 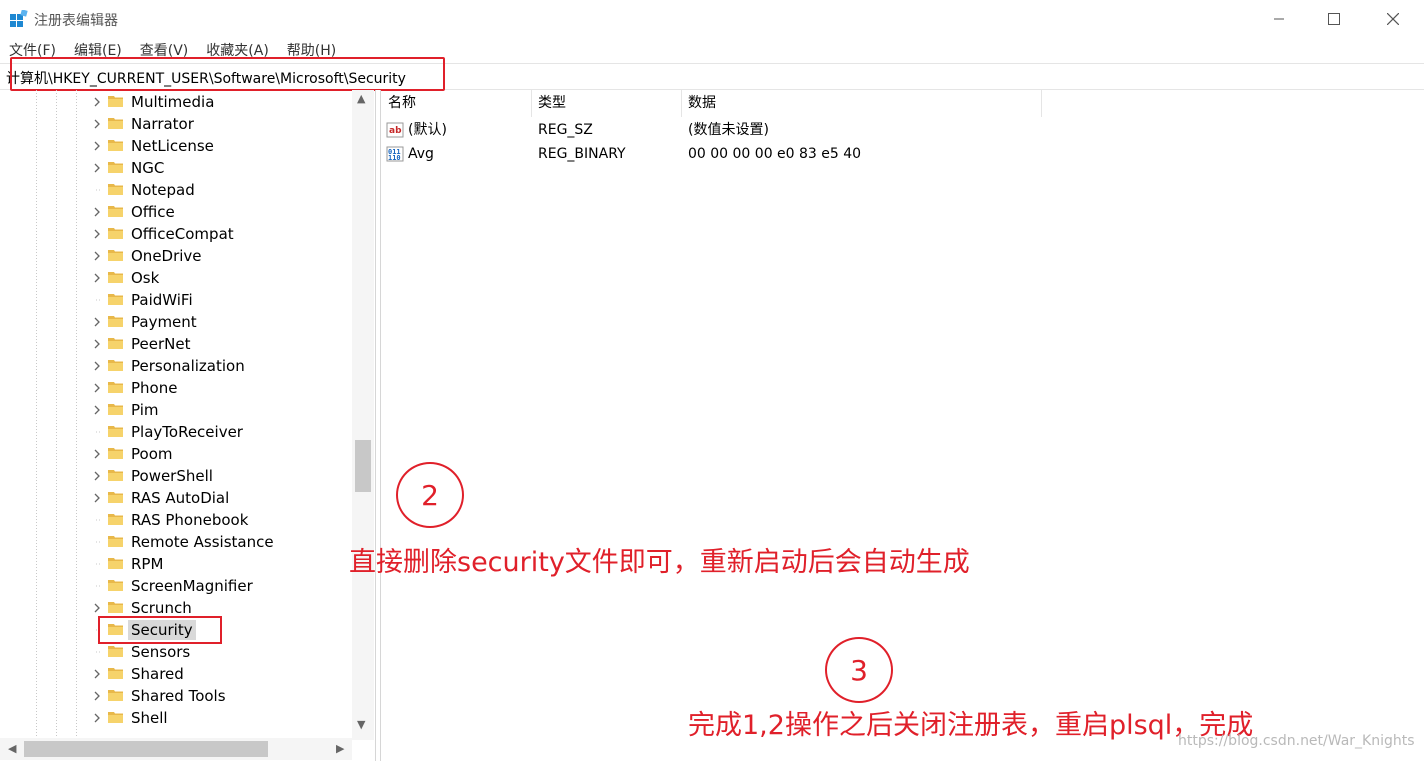 What do you see at coordinates (176, 388) in the screenshot?
I see `tree-item: Phone` at bounding box center [176, 388].